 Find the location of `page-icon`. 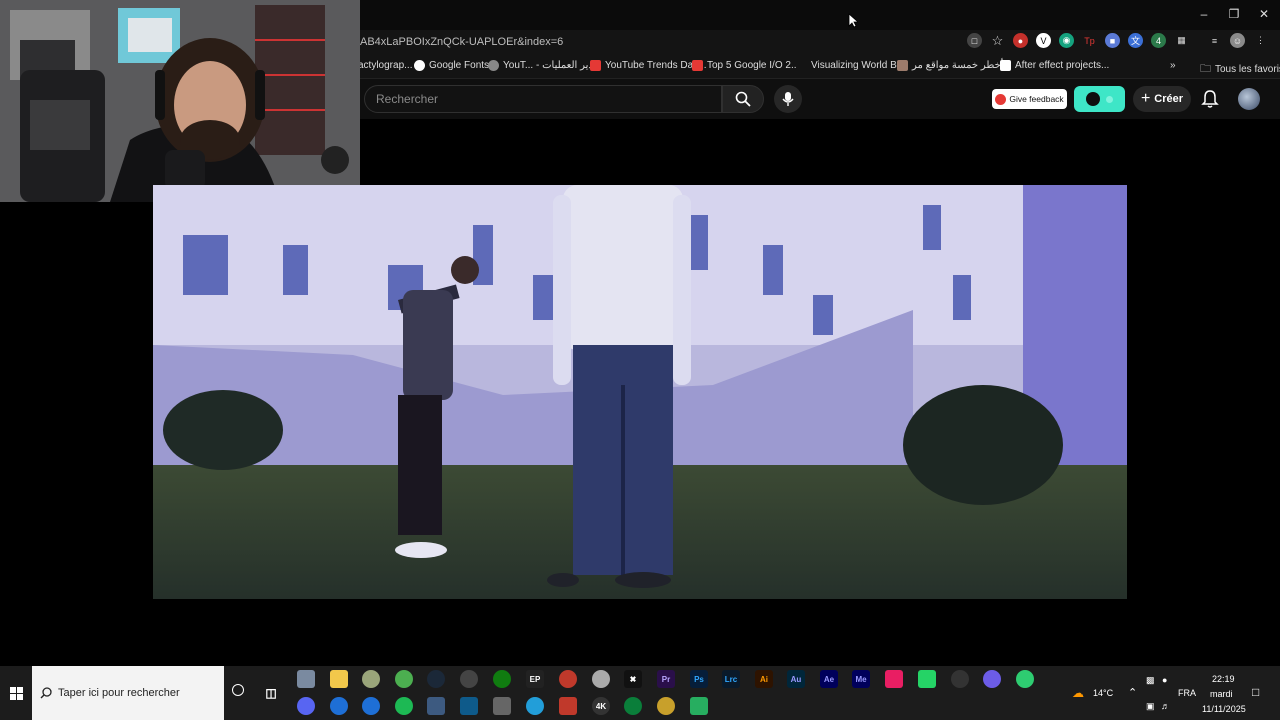

page-icon is located at coordinates (1005, 65).